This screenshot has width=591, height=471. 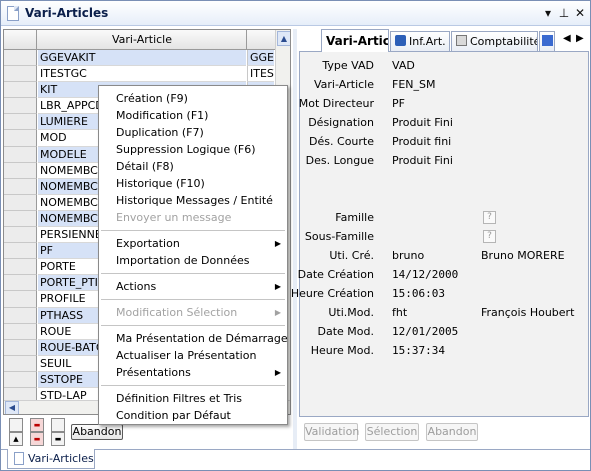 I want to click on panel-splitter, so click(x=295, y=239).